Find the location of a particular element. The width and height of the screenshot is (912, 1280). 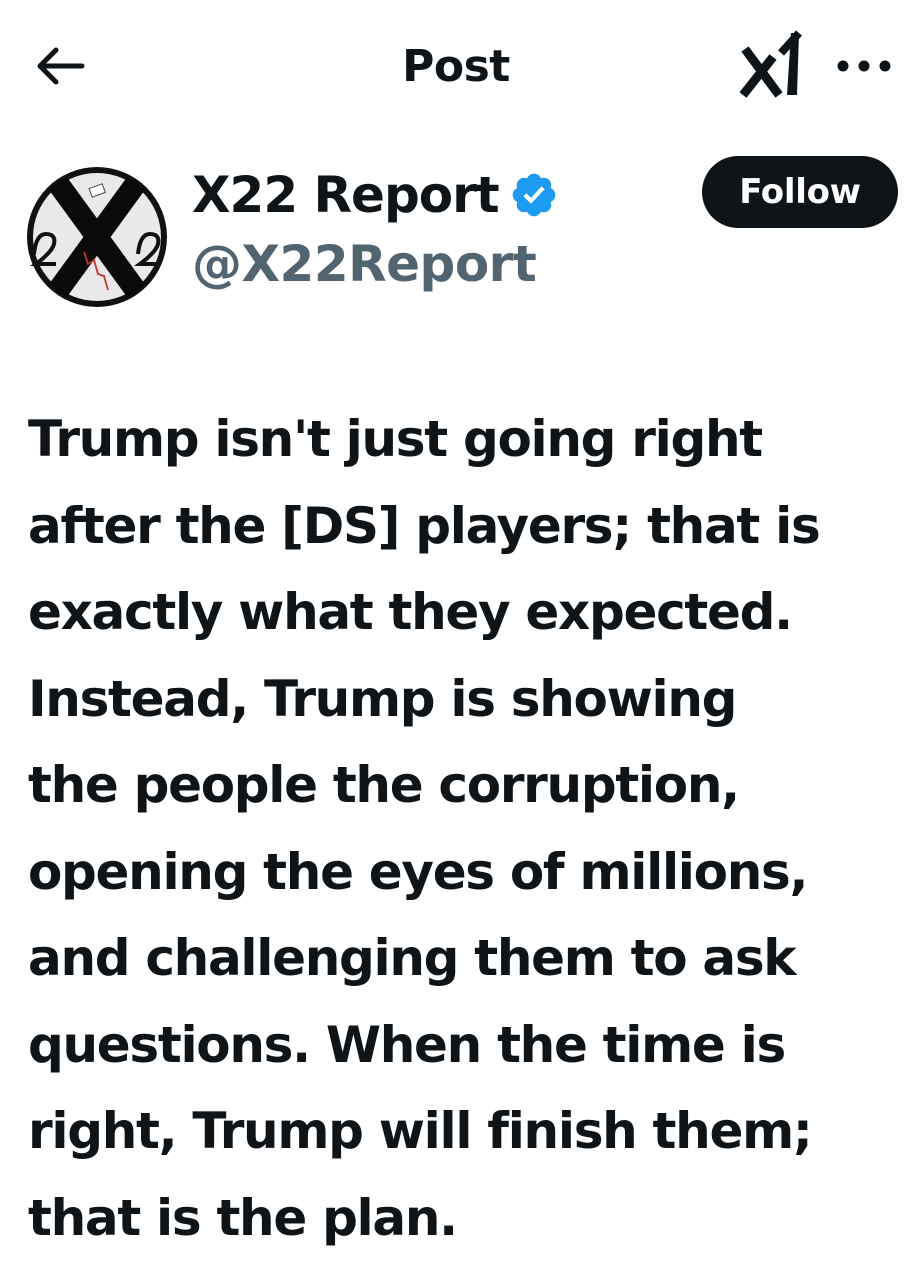

author-info: X22 Report @X22Report is located at coordinates (375, 227).